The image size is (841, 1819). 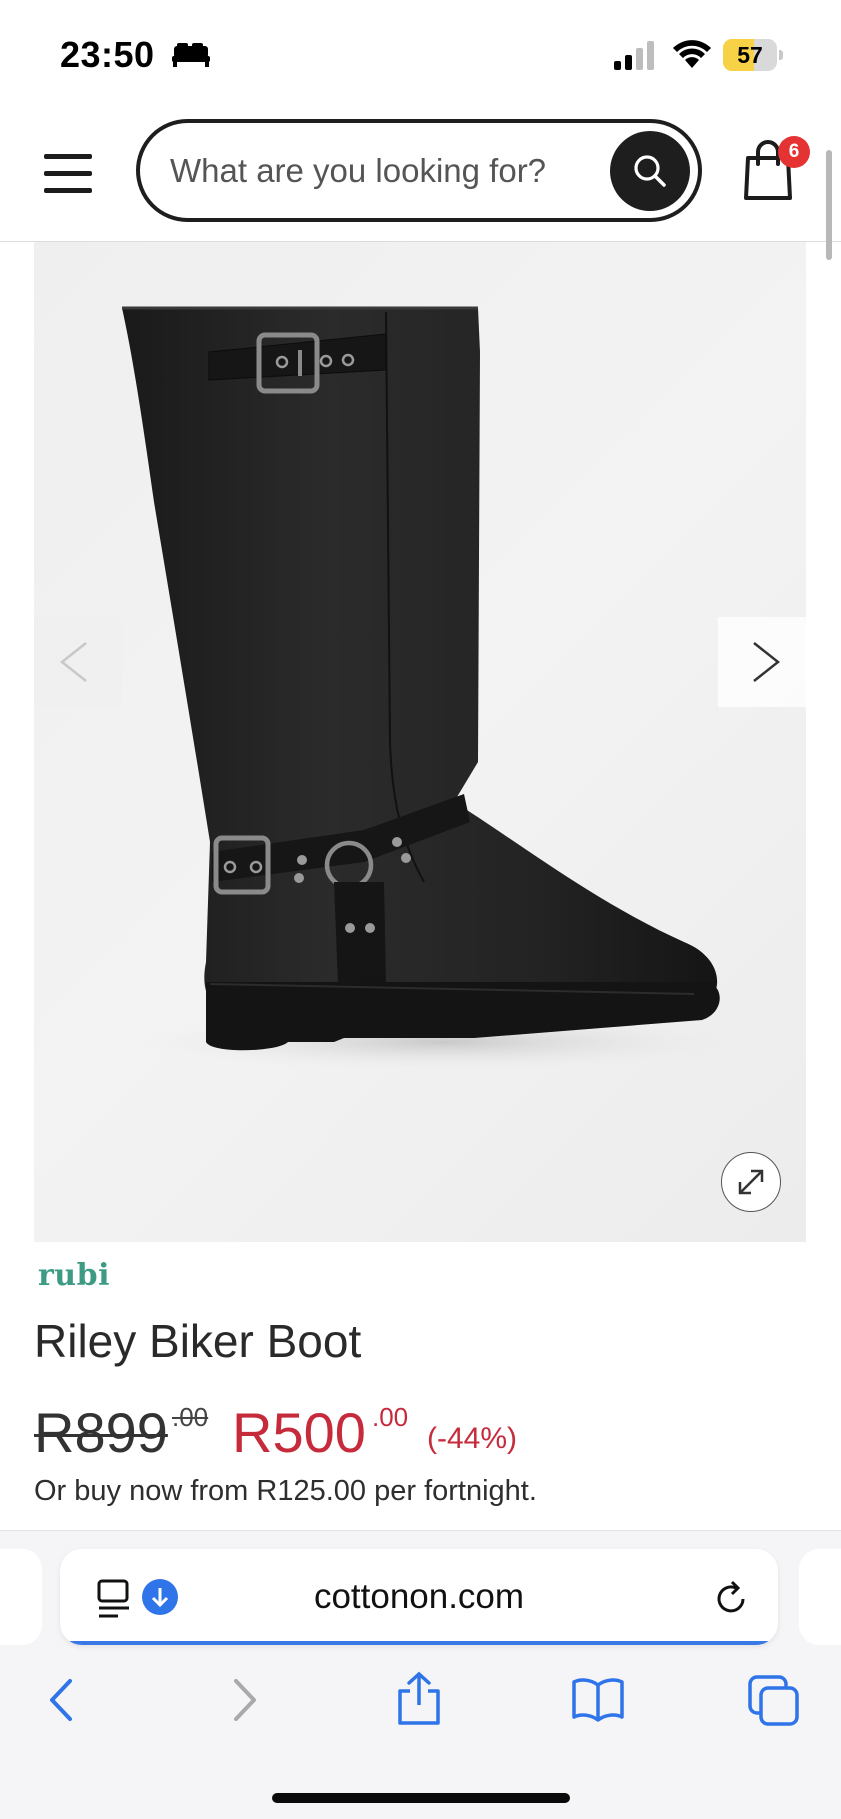 What do you see at coordinates (390, 1417) in the screenshot?
I see `sale-price-cents: .00` at bounding box center [390, 1417].